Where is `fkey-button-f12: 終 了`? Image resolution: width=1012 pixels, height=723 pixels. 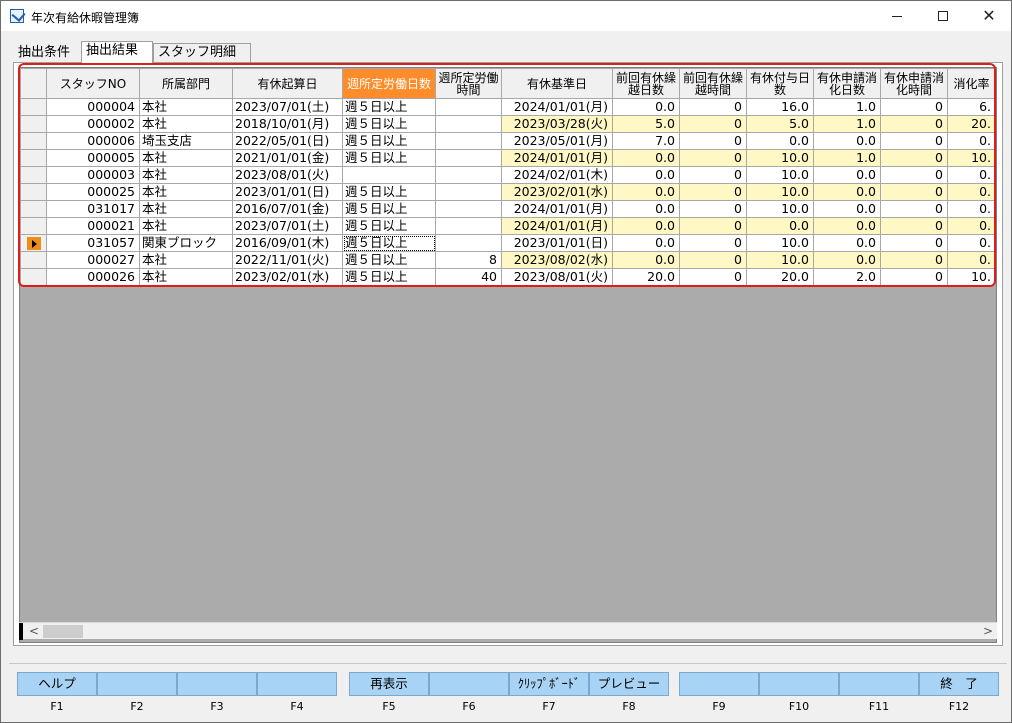
fkey-button-f12: 終 了 is located at coordinates (959, 684).